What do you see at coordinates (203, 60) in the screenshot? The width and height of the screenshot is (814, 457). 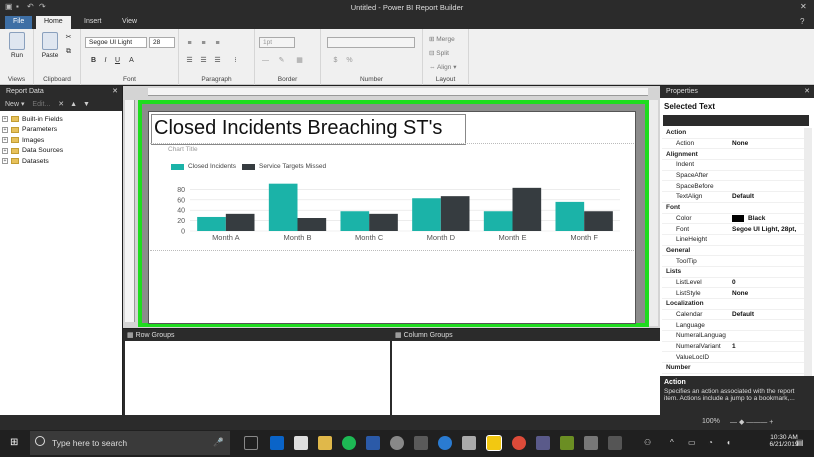 I see `align-center-icon: ☰` at bounding box center [203, 60].